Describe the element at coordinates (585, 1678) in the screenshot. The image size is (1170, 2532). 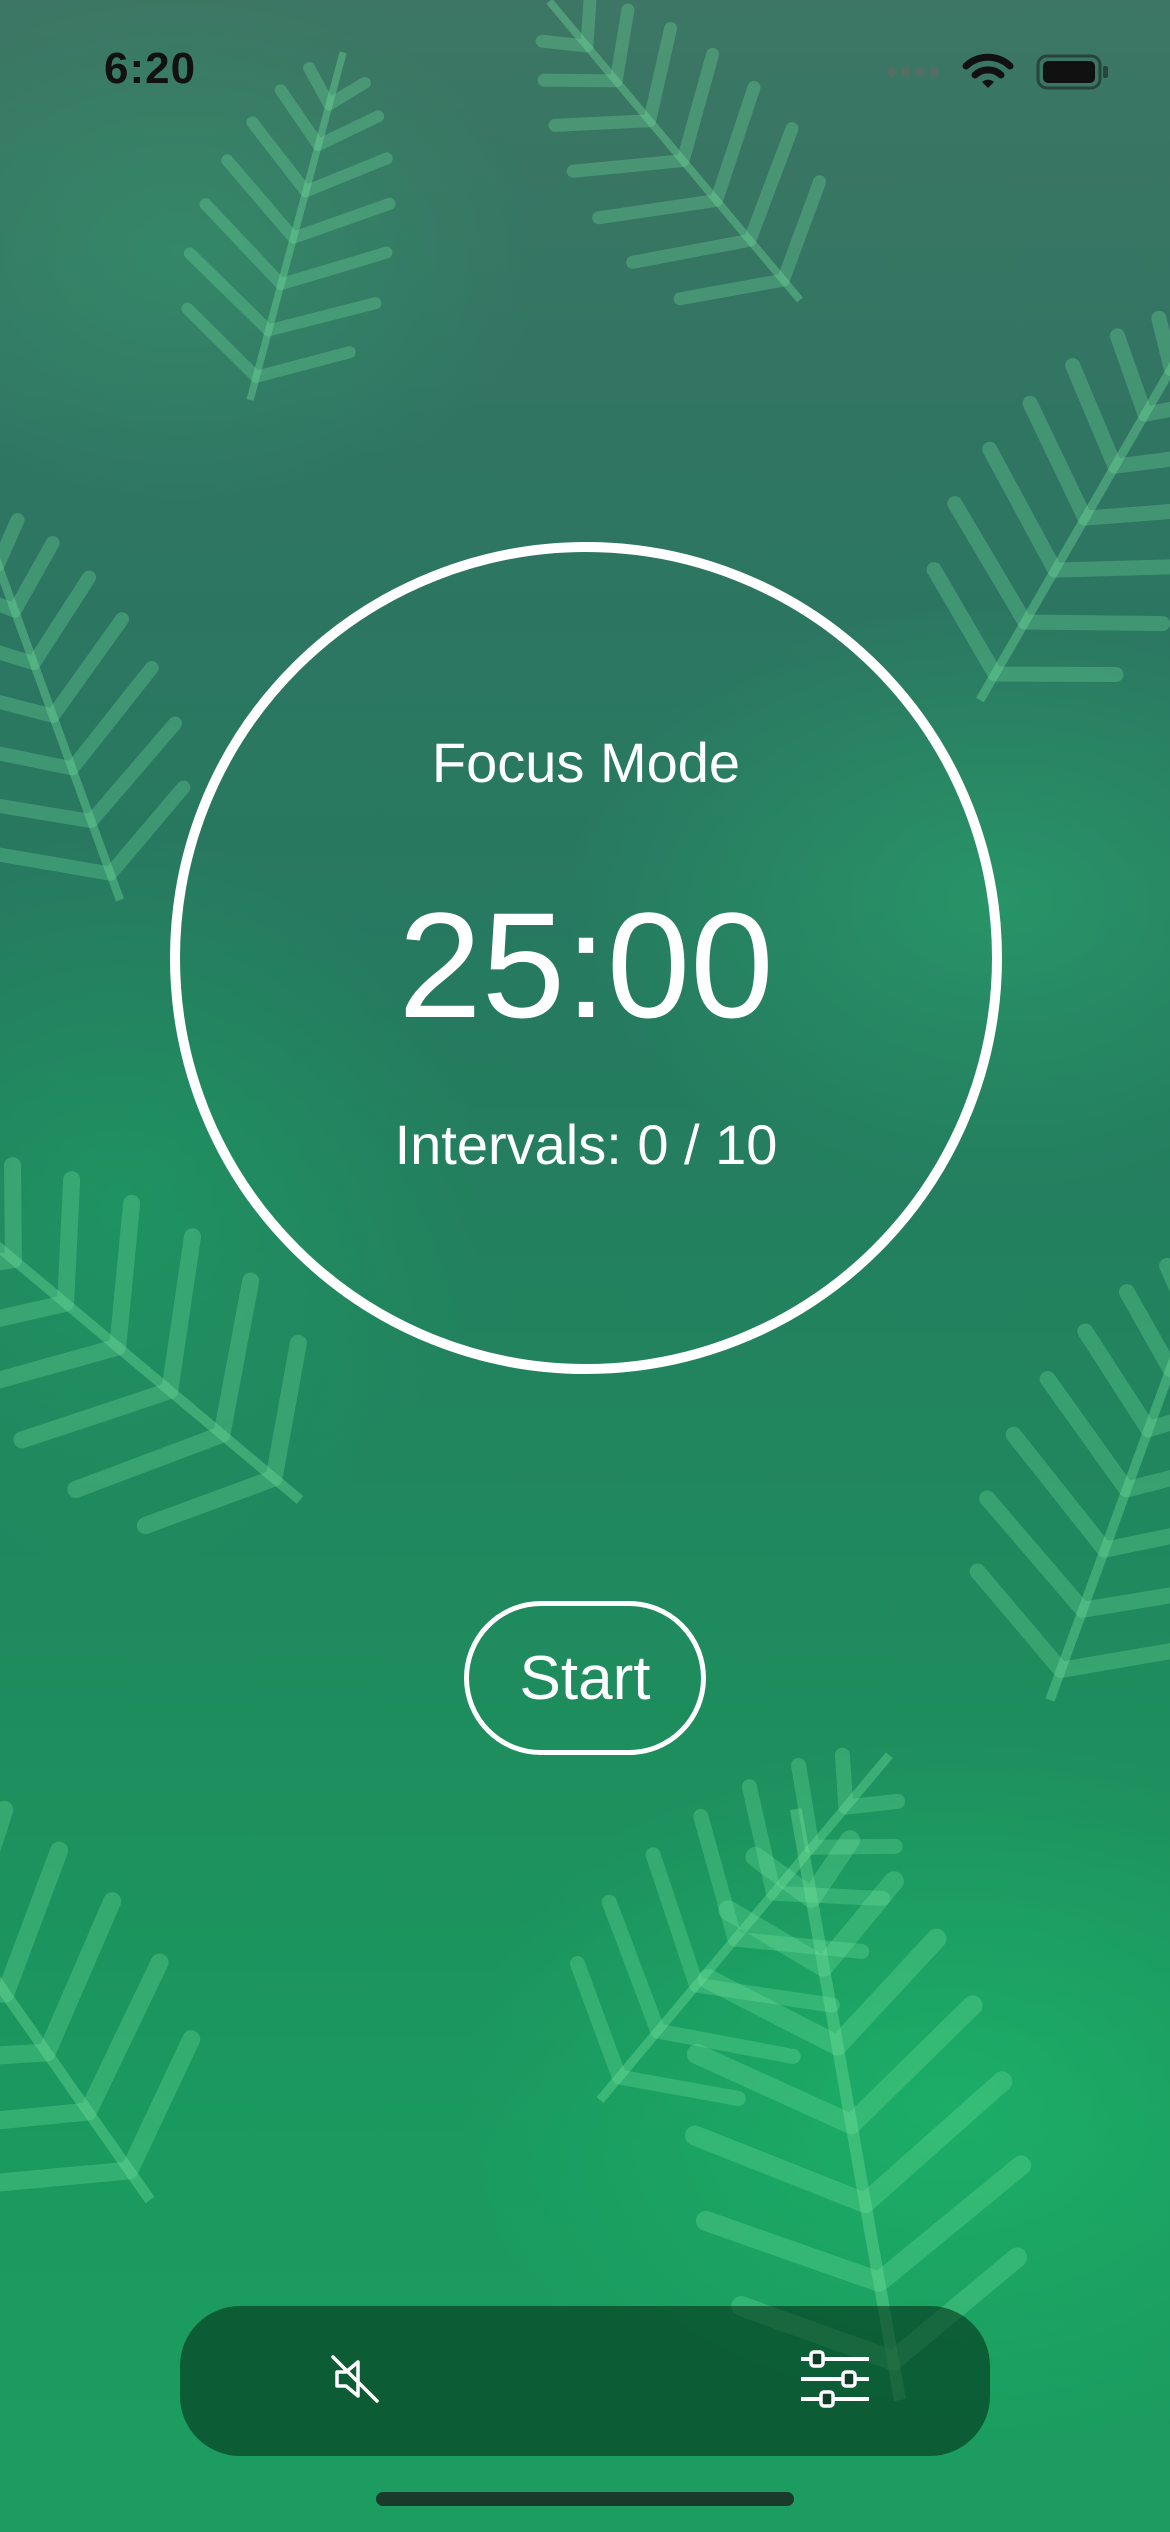
I see `start-button: Start` at that location.